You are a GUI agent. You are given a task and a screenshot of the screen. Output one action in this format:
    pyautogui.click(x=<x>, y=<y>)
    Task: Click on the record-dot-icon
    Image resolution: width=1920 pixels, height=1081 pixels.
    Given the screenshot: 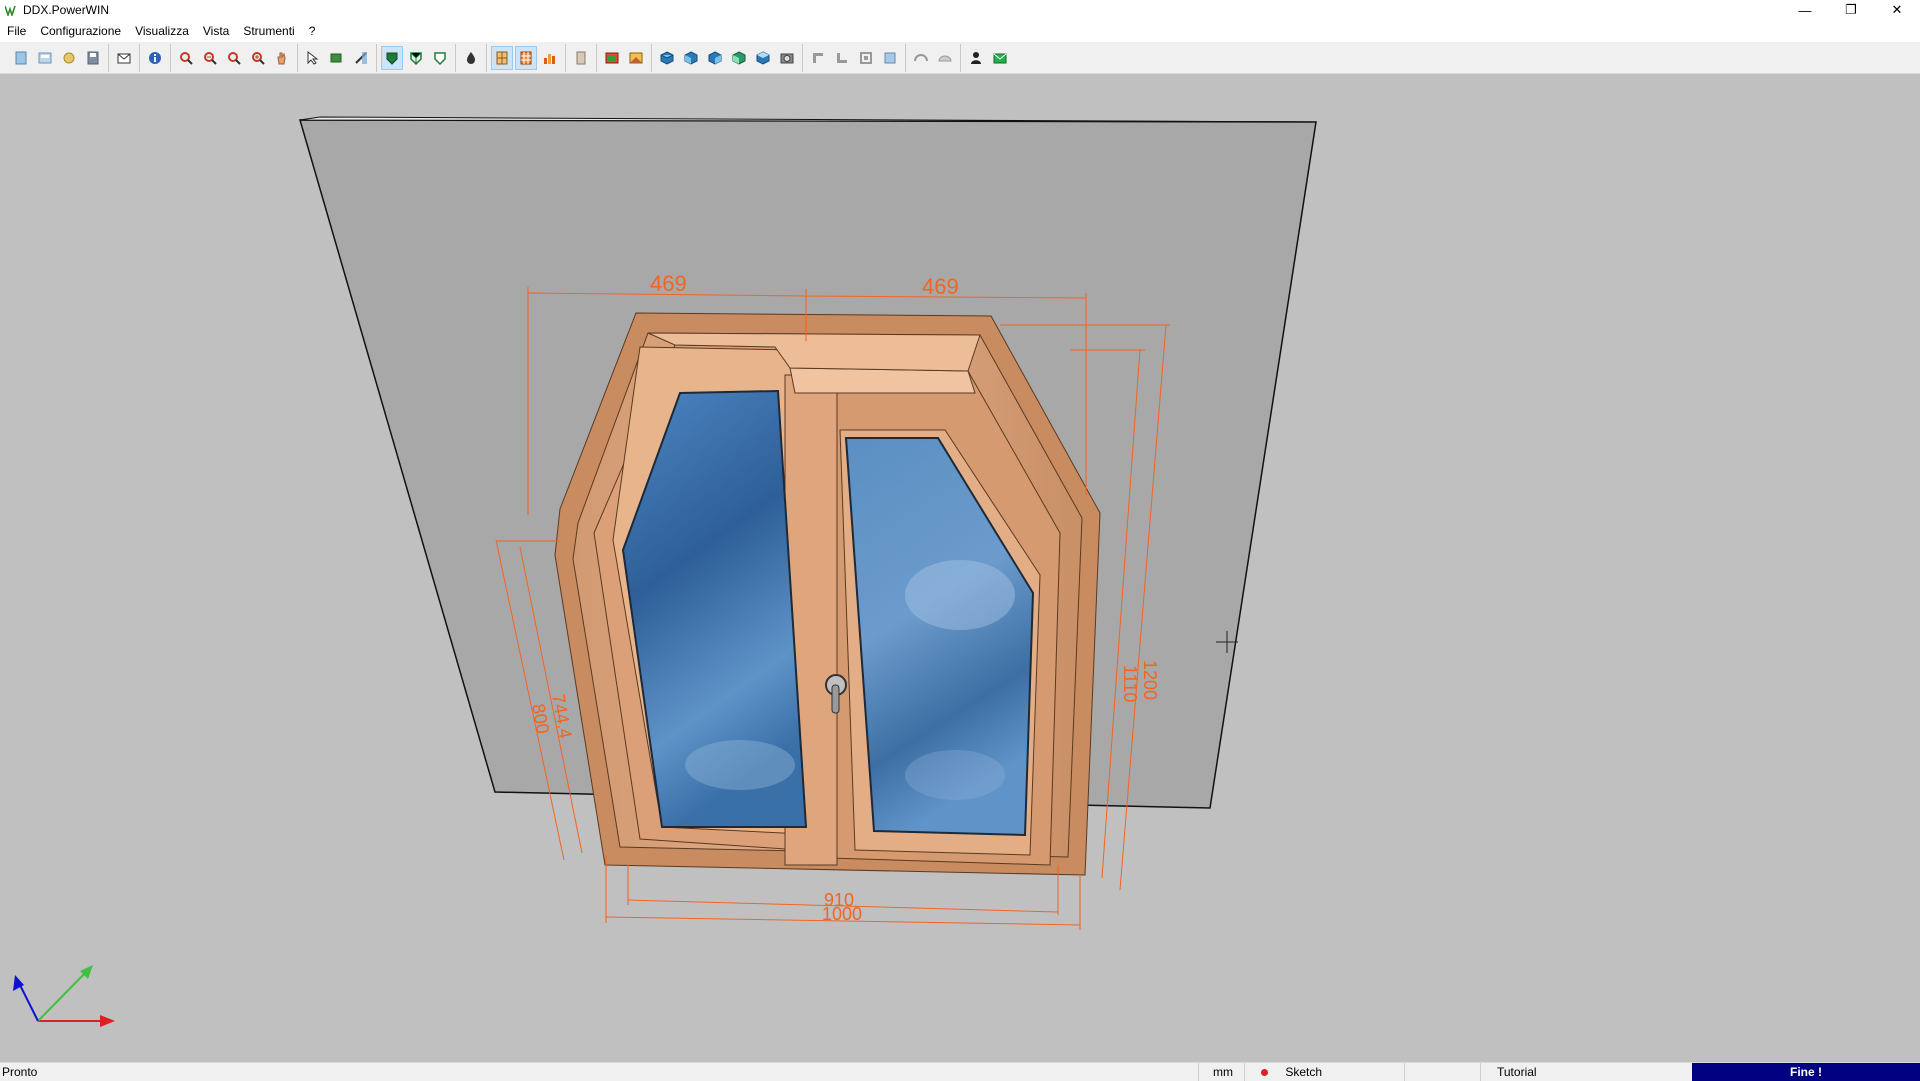 What is the action you would take?
    pyautogui.click(x=1264, y=1072)
    